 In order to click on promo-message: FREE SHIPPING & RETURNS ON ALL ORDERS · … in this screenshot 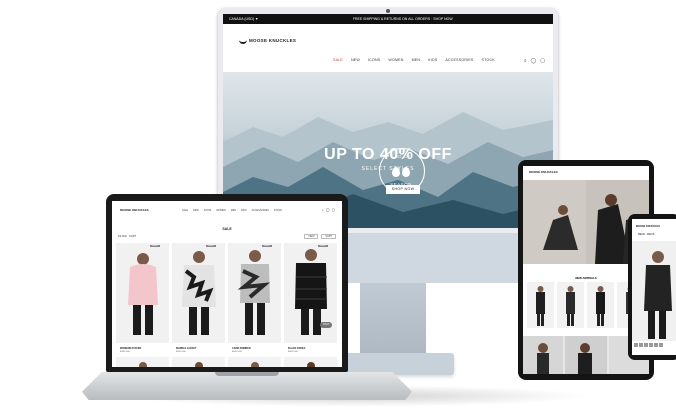, I will do `click(403, 19)`.